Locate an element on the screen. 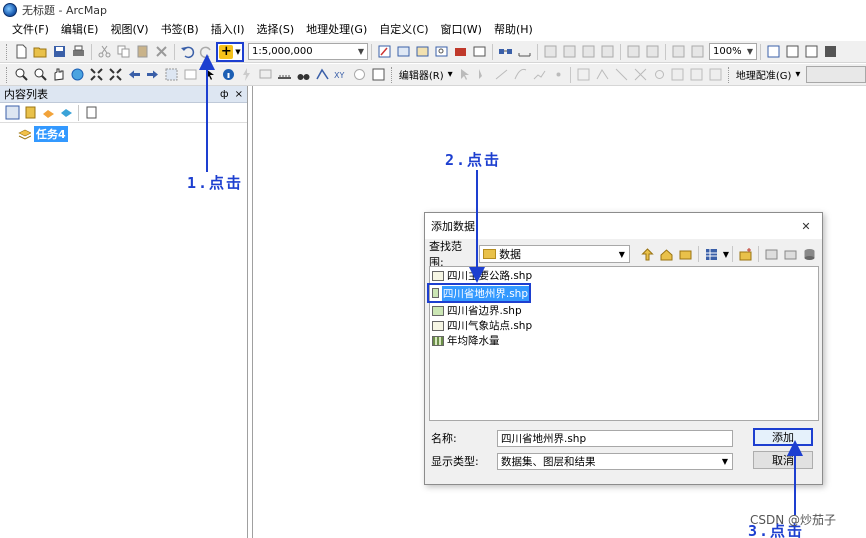  toc-options-icon is located at coordinates (91, 113).